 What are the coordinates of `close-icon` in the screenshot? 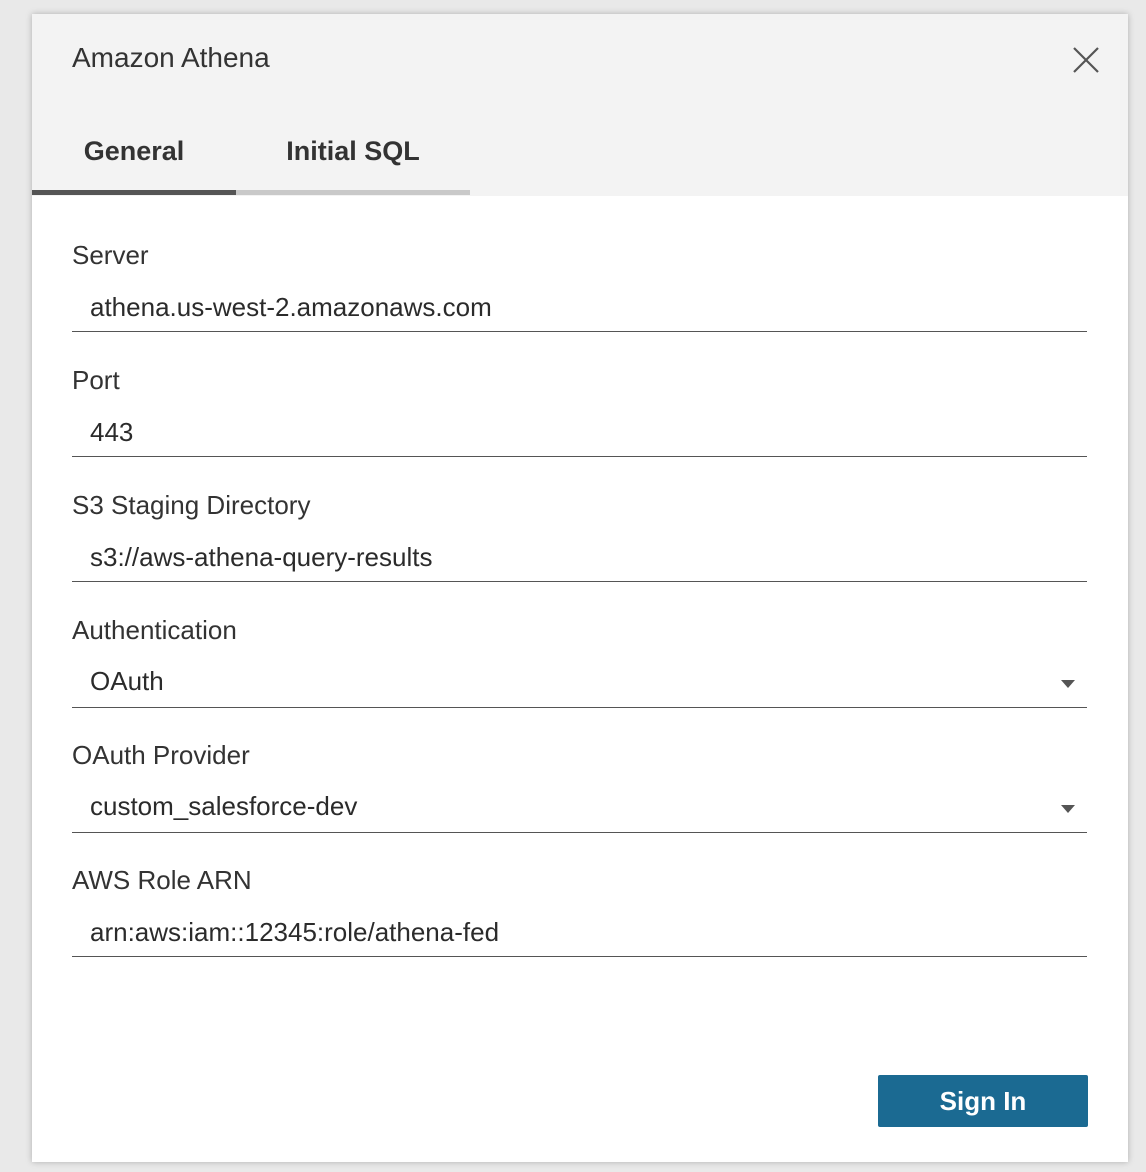 It's located at (1086, 60).